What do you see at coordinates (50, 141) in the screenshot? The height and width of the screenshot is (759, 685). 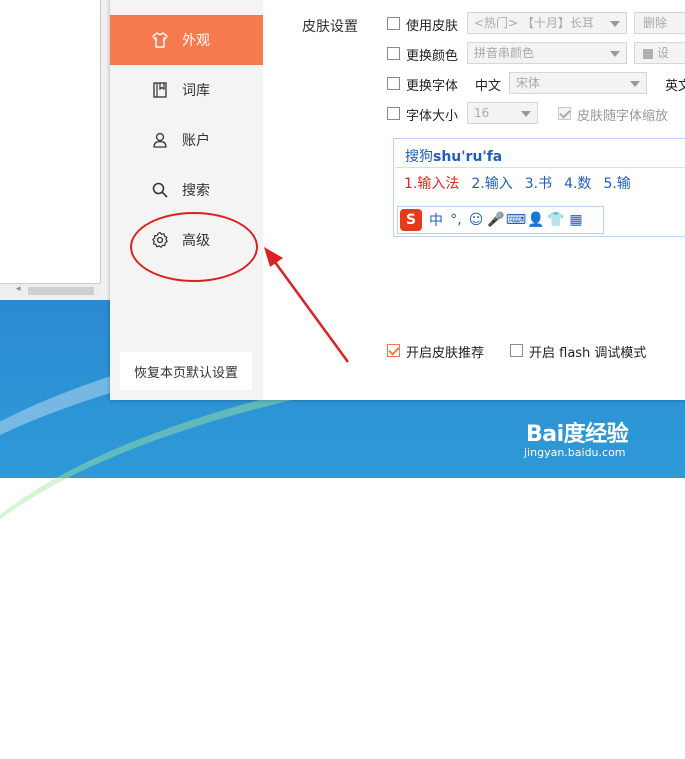 I see `background-window-pane` at bounding box center [50, 141].